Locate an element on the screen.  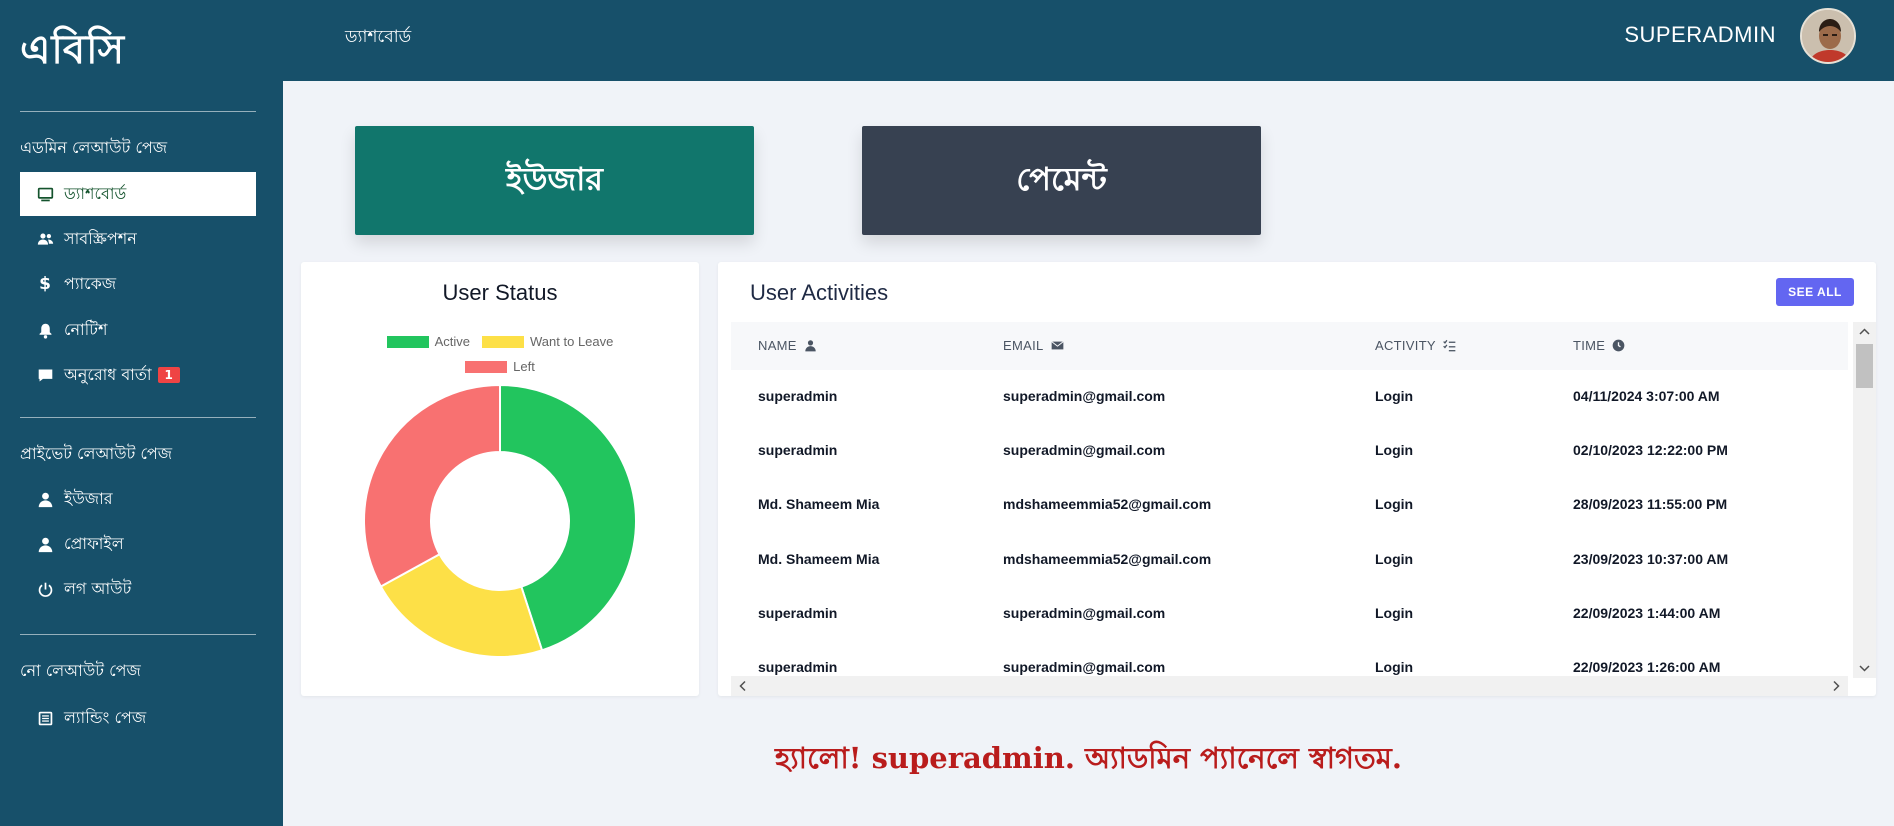
column-header-email: EMAIL is located at coordinates (1033, 345).